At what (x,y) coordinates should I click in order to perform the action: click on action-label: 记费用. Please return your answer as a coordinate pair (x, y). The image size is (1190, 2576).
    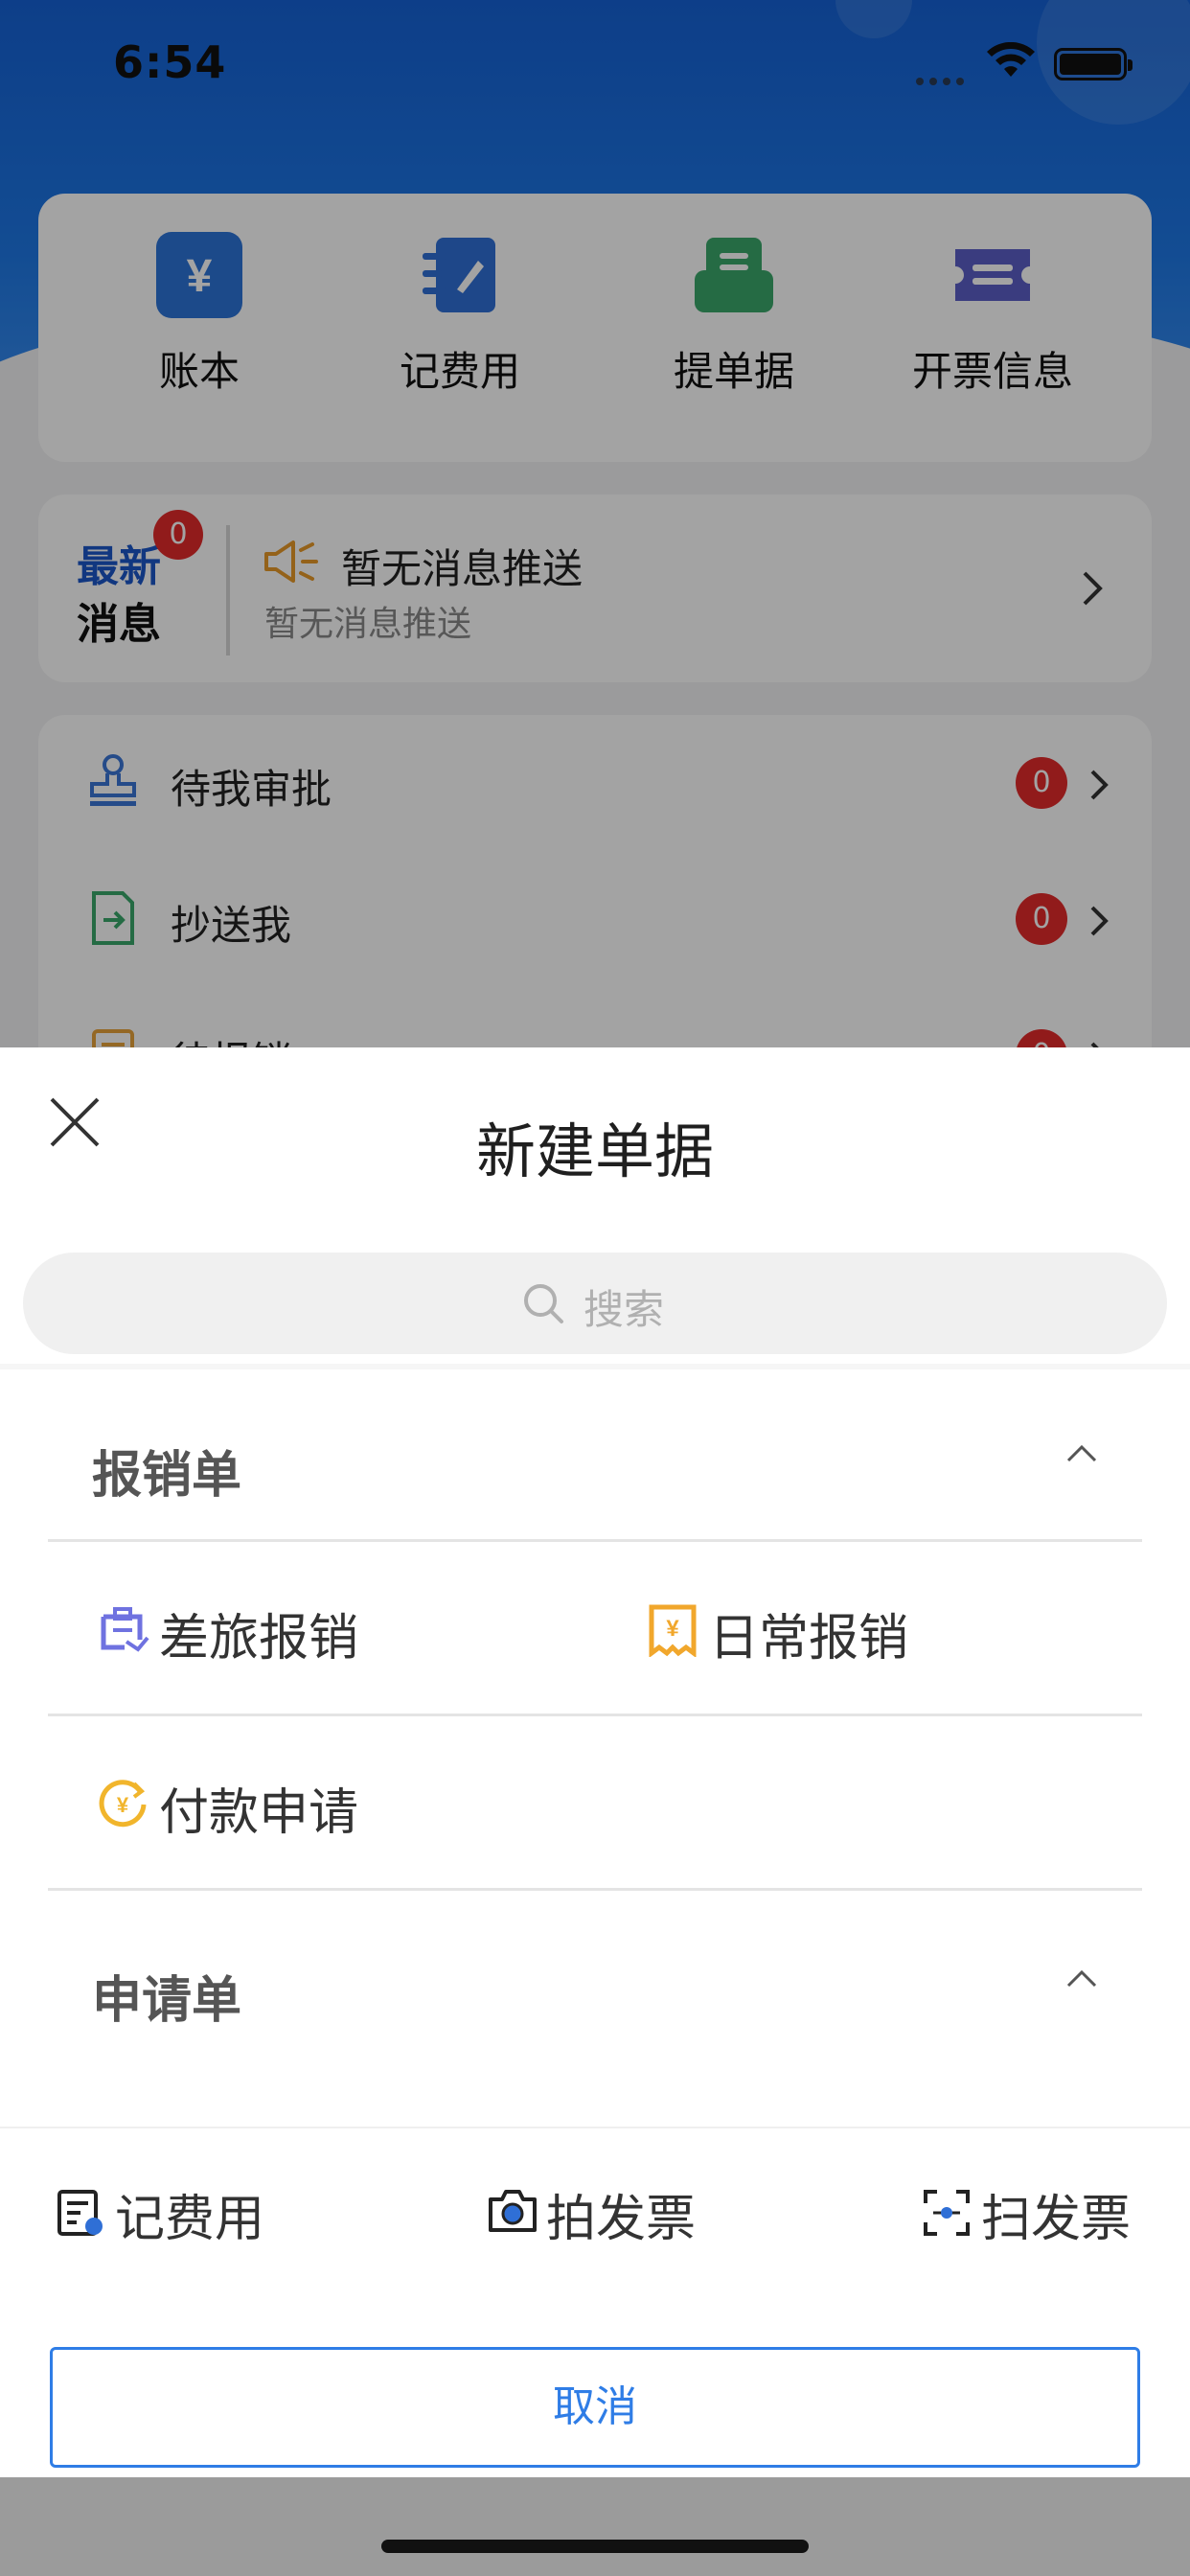
    Looking at the image, I should click on (190, 2219).